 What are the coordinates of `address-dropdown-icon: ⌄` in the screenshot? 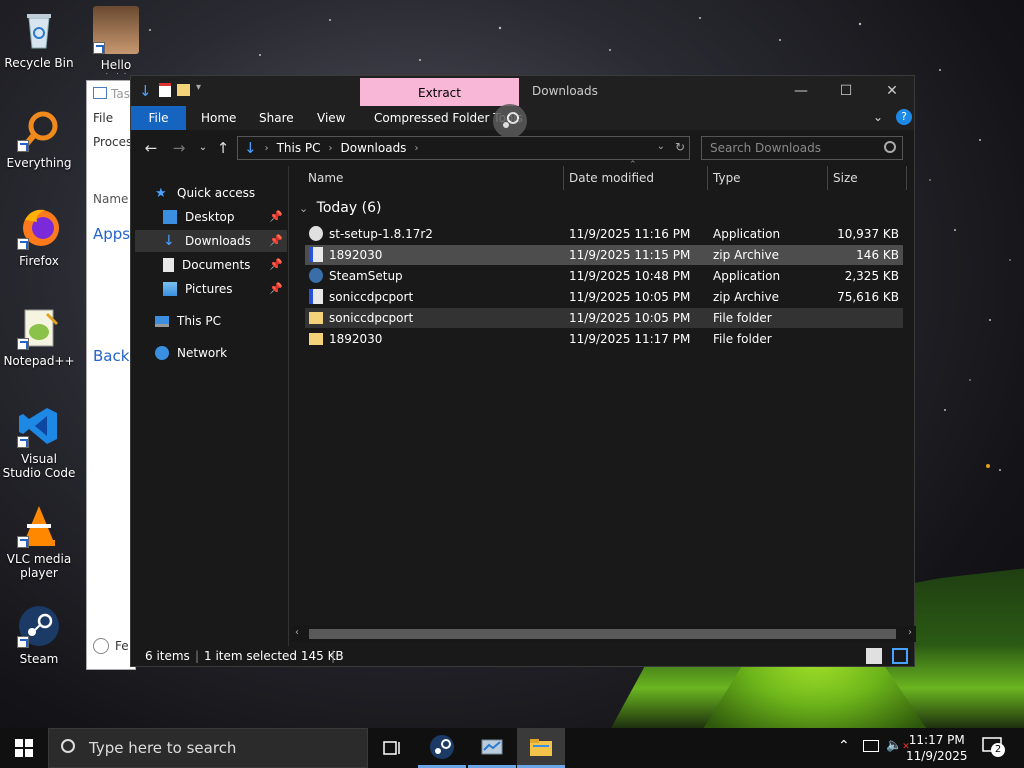 It's located at (661, 146).